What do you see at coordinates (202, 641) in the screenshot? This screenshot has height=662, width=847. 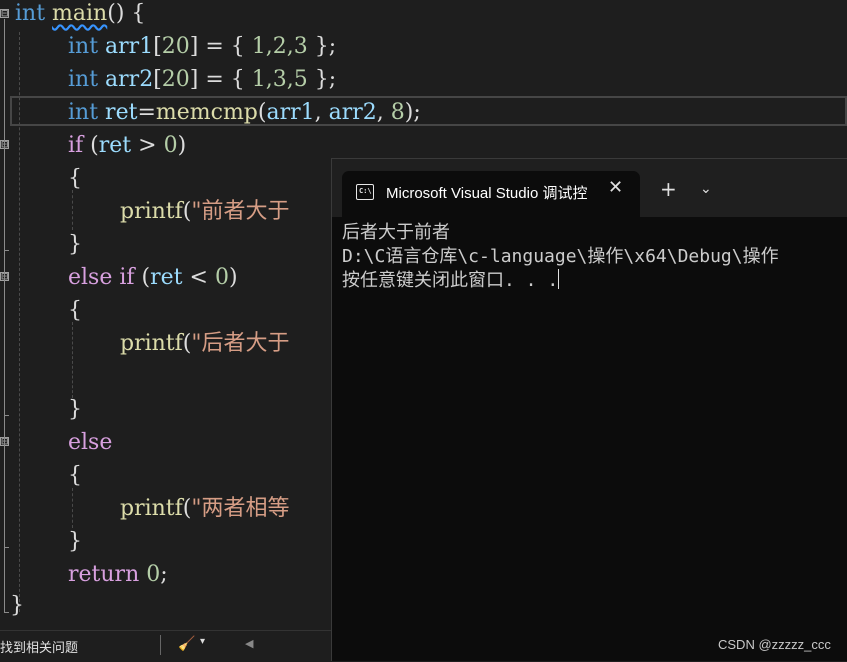 I see `chevron-down-icon: ▾` at bounding box center [202, 641].